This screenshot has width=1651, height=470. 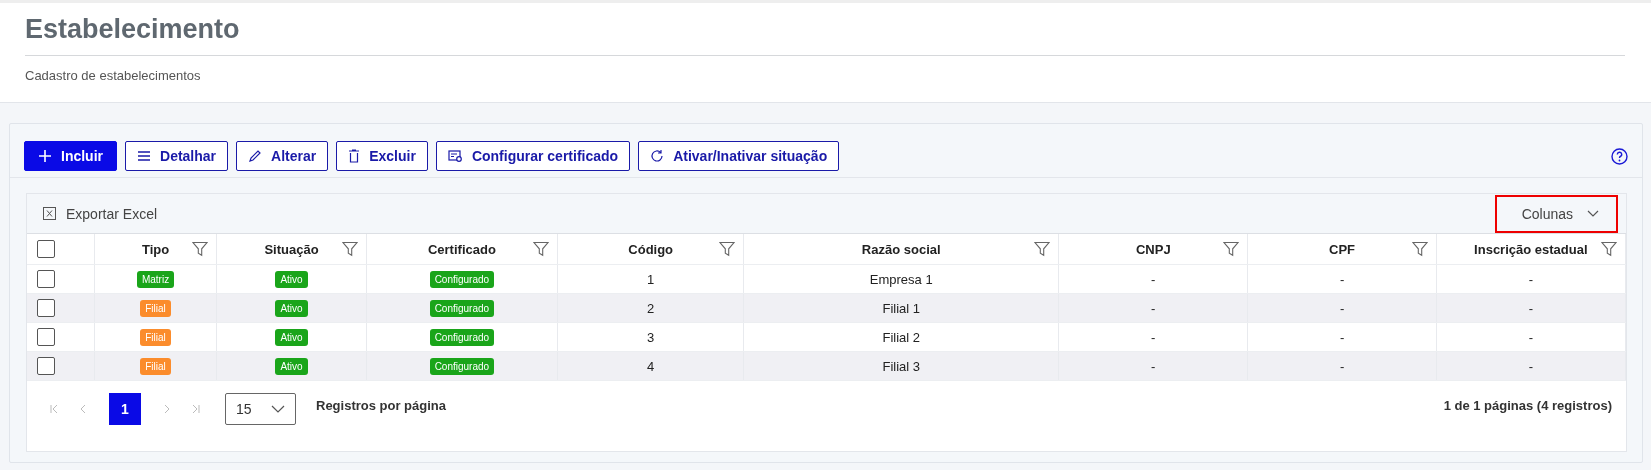 What do you see at coordinates (381, 405) in the screenshot?
I see `page-size-label: Registros por página` at bounding box center [381, 405].